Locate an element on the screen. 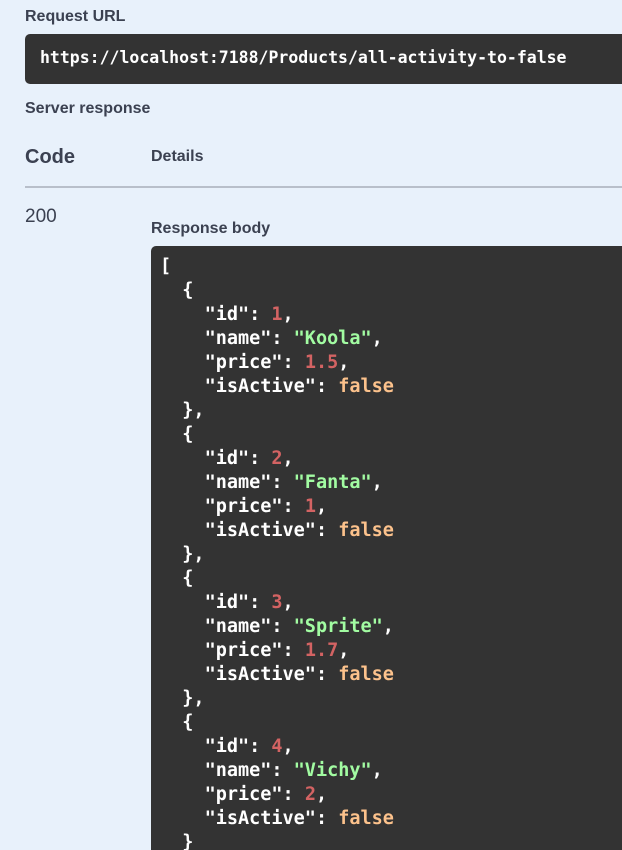  table-header-divider is located at coordinates (323, 187).